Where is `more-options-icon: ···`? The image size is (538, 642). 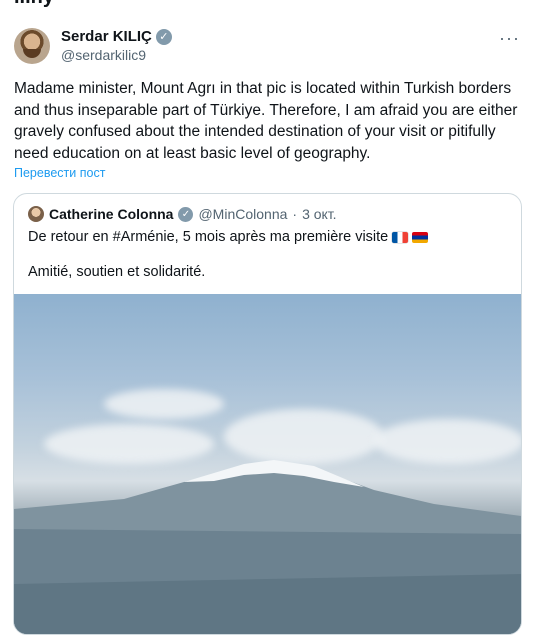 more-options-icon: ··· is located at coordinates (509, 38).